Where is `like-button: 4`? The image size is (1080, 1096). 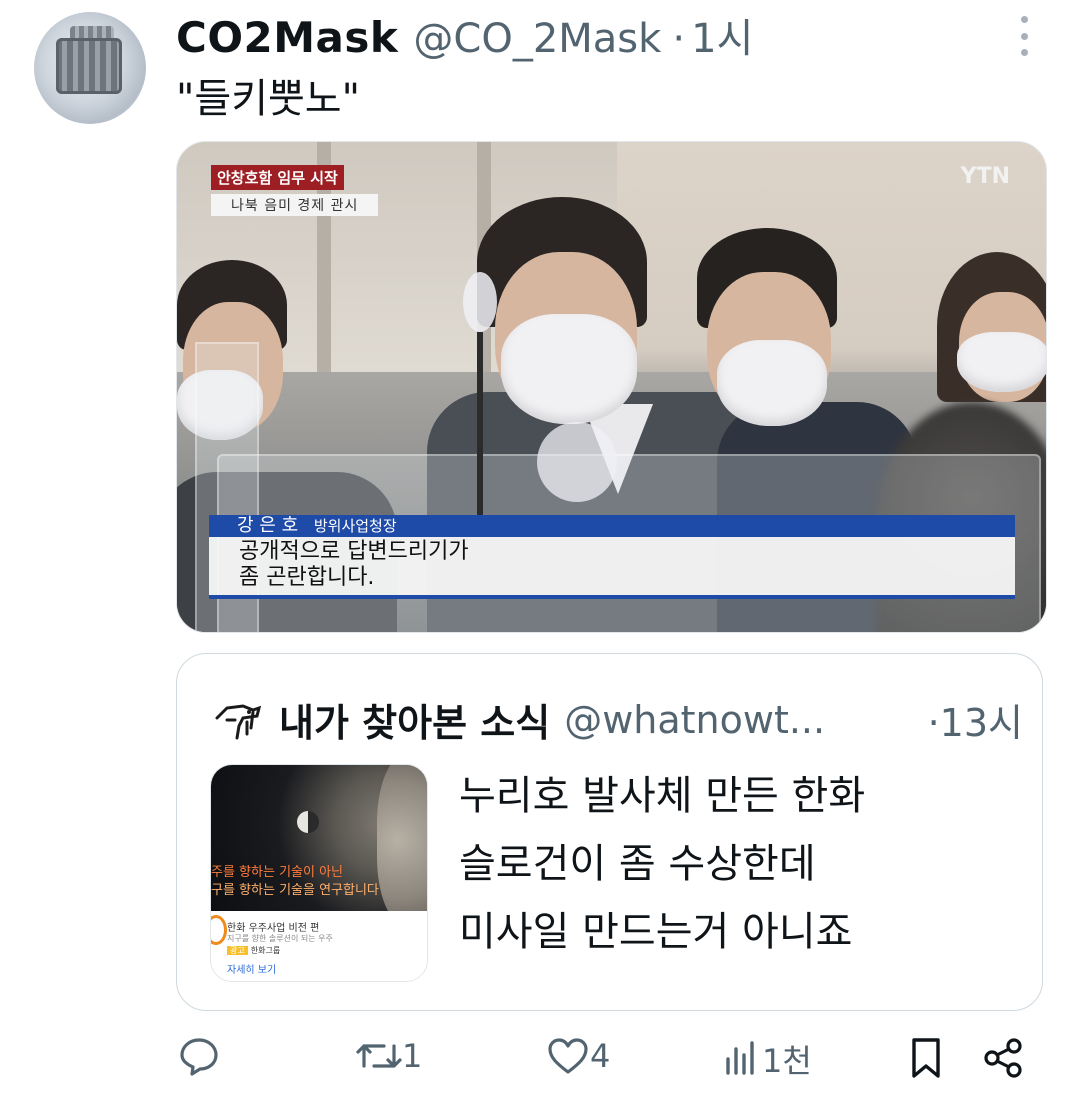 like-button: 4 is located at coordinates (578, 1056).